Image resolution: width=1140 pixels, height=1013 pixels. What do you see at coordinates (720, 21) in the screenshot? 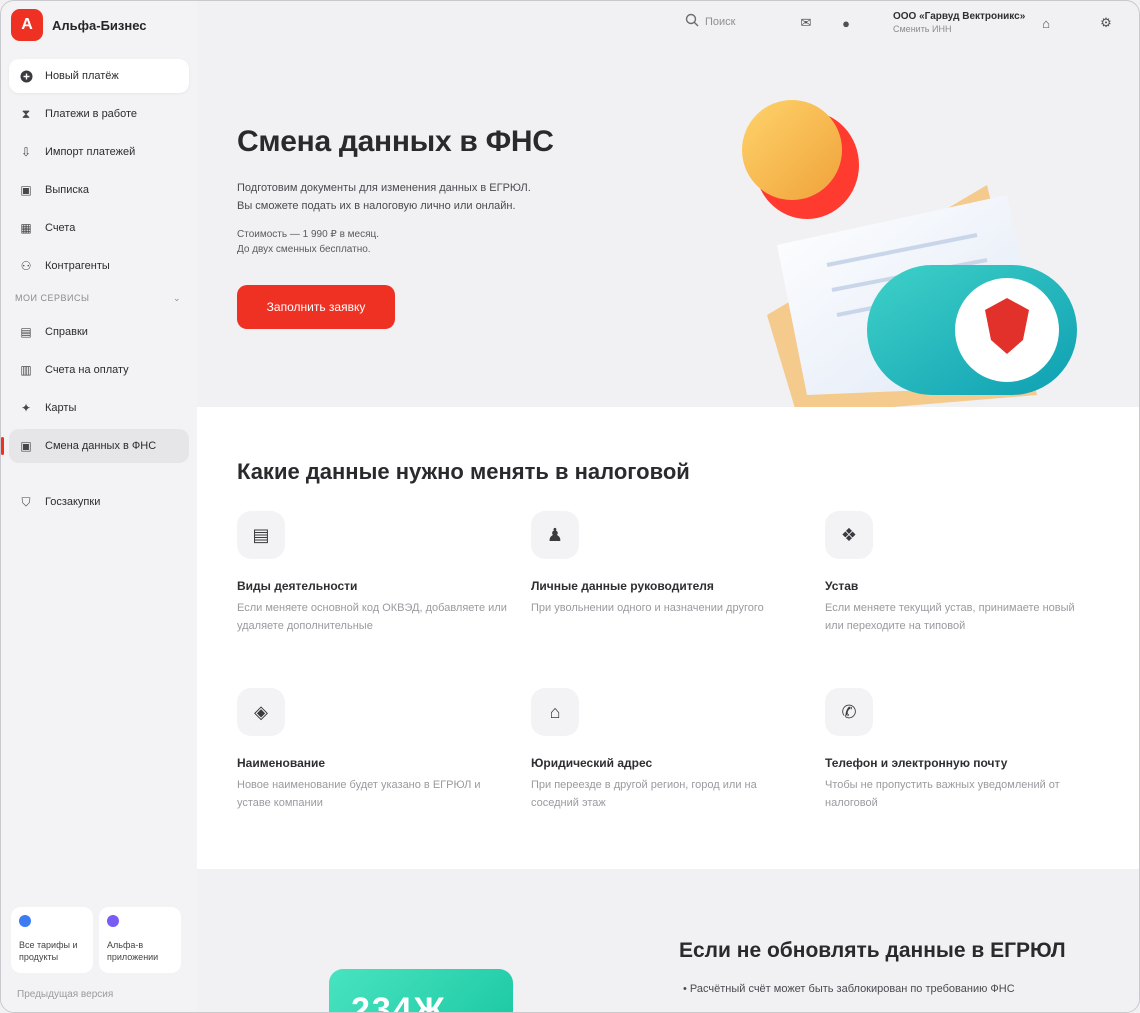
I see `search-placeholder: Поиск` at bounding box center [720, 21].